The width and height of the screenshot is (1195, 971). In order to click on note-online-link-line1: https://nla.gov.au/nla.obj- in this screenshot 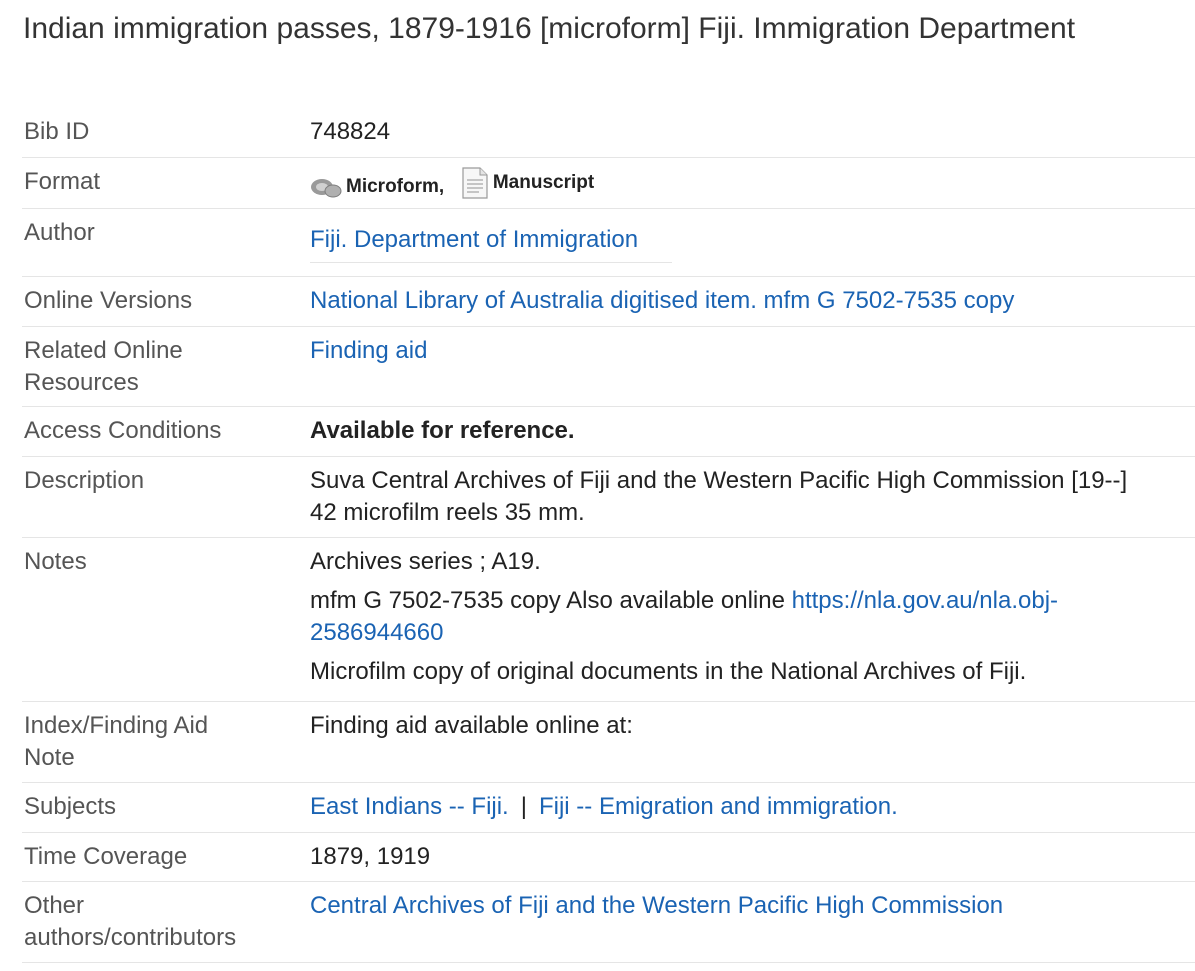, I will do `click(925, 600)`.